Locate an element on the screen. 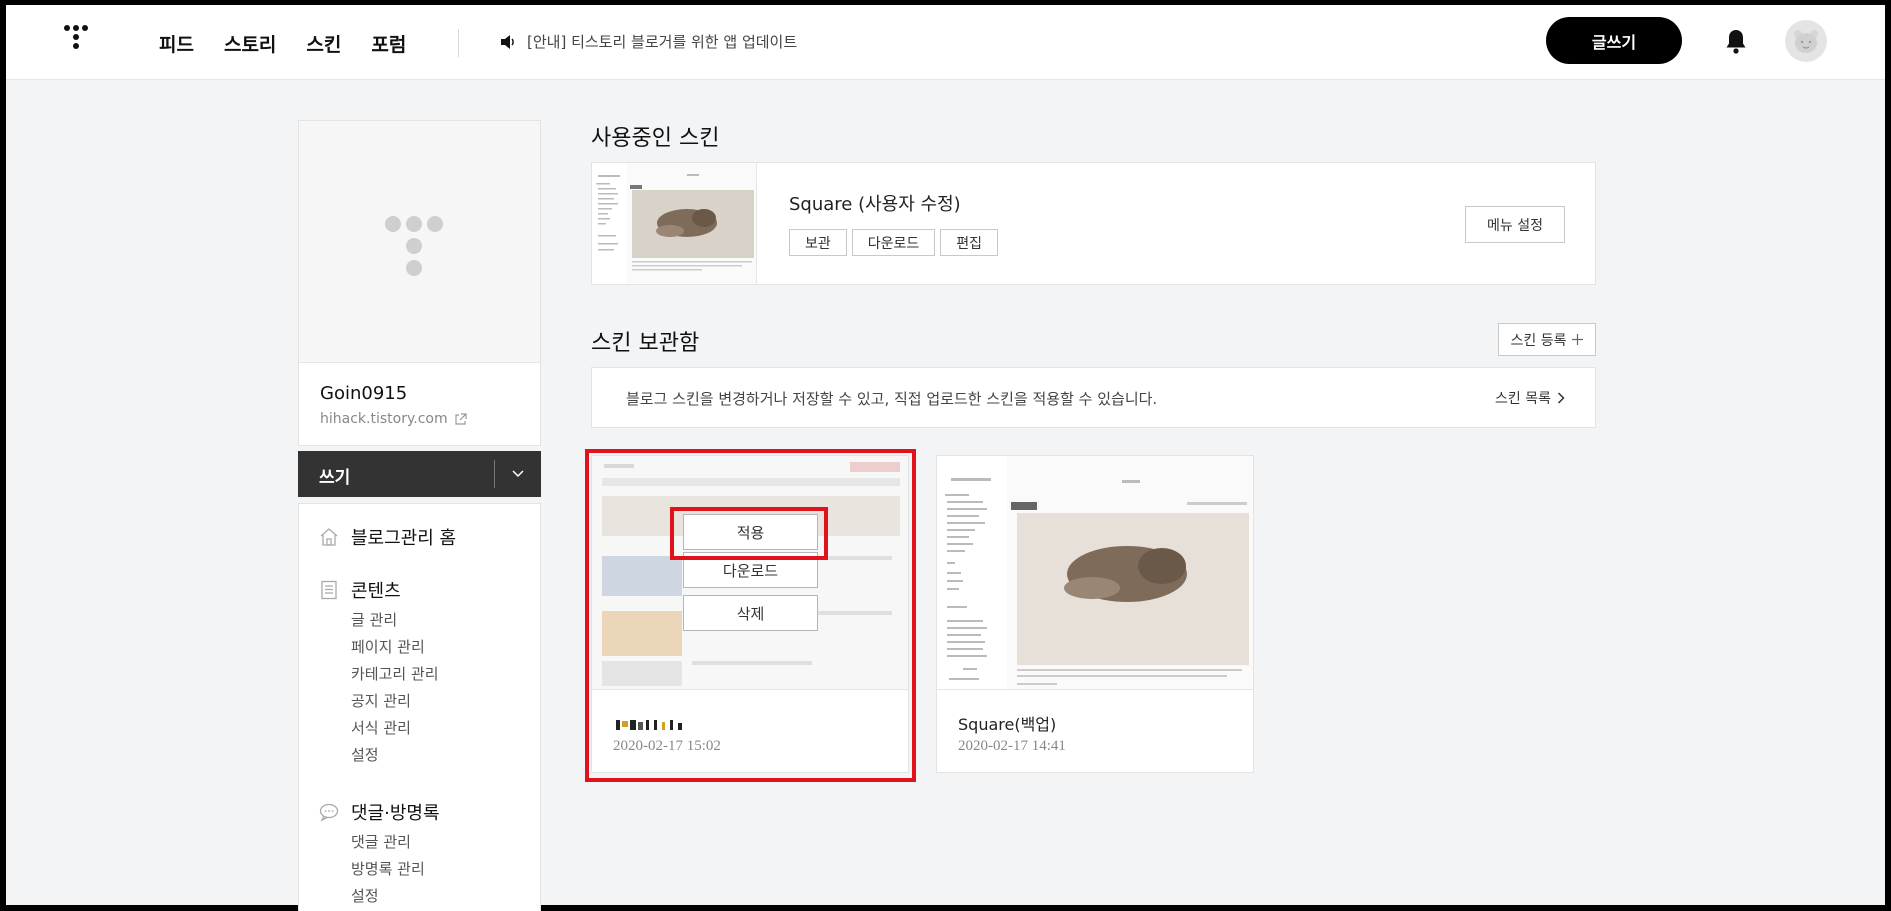 This screenshot has width=1891, height=911. current-skin-actions: 보관 다운로드 편집 is located at coordinates (894, 242).